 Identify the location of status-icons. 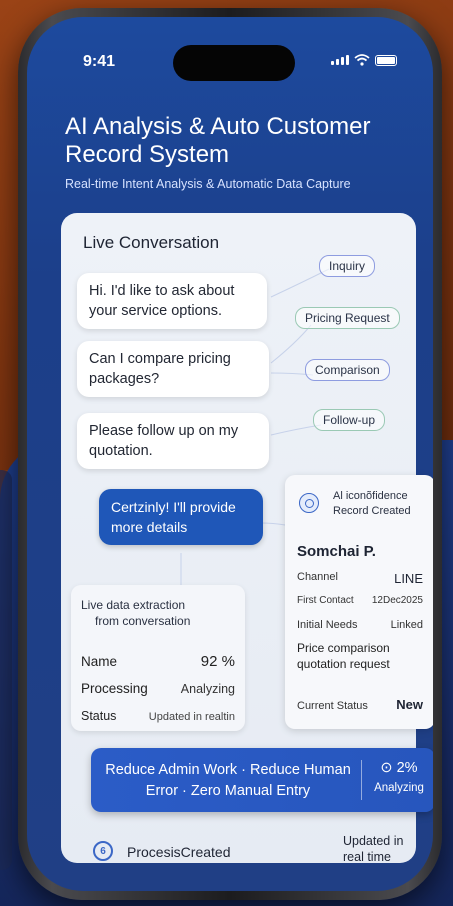
(364, 60).